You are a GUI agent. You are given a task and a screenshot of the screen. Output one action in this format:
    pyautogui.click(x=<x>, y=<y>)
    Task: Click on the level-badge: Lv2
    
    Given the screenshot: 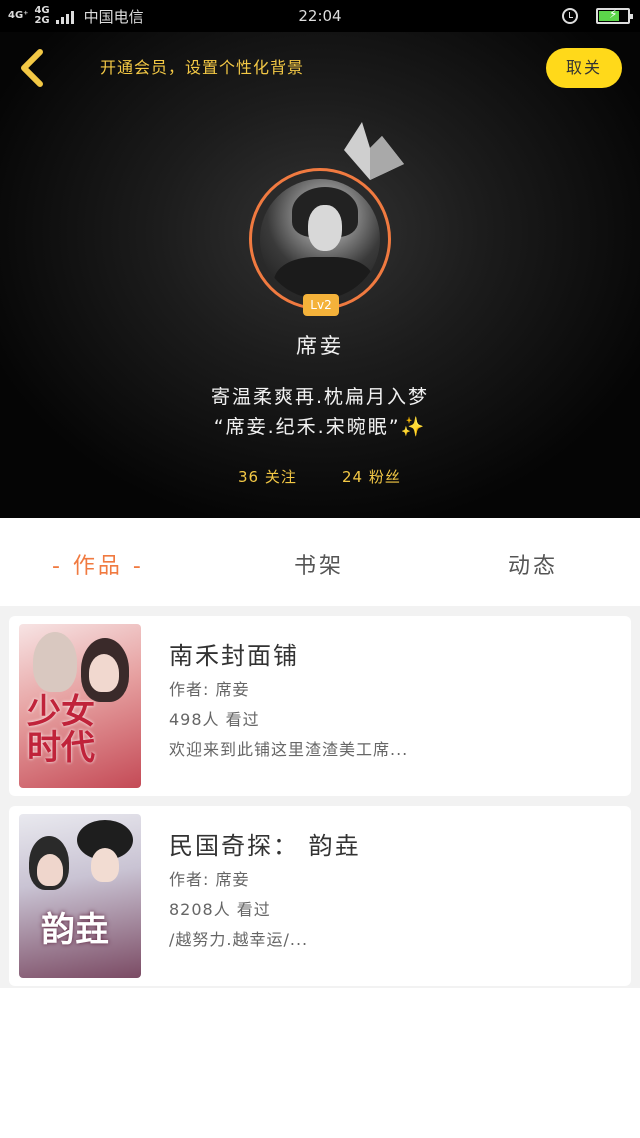 What is the action you would take?
    pyautogui.click(x=321, y=305)
    